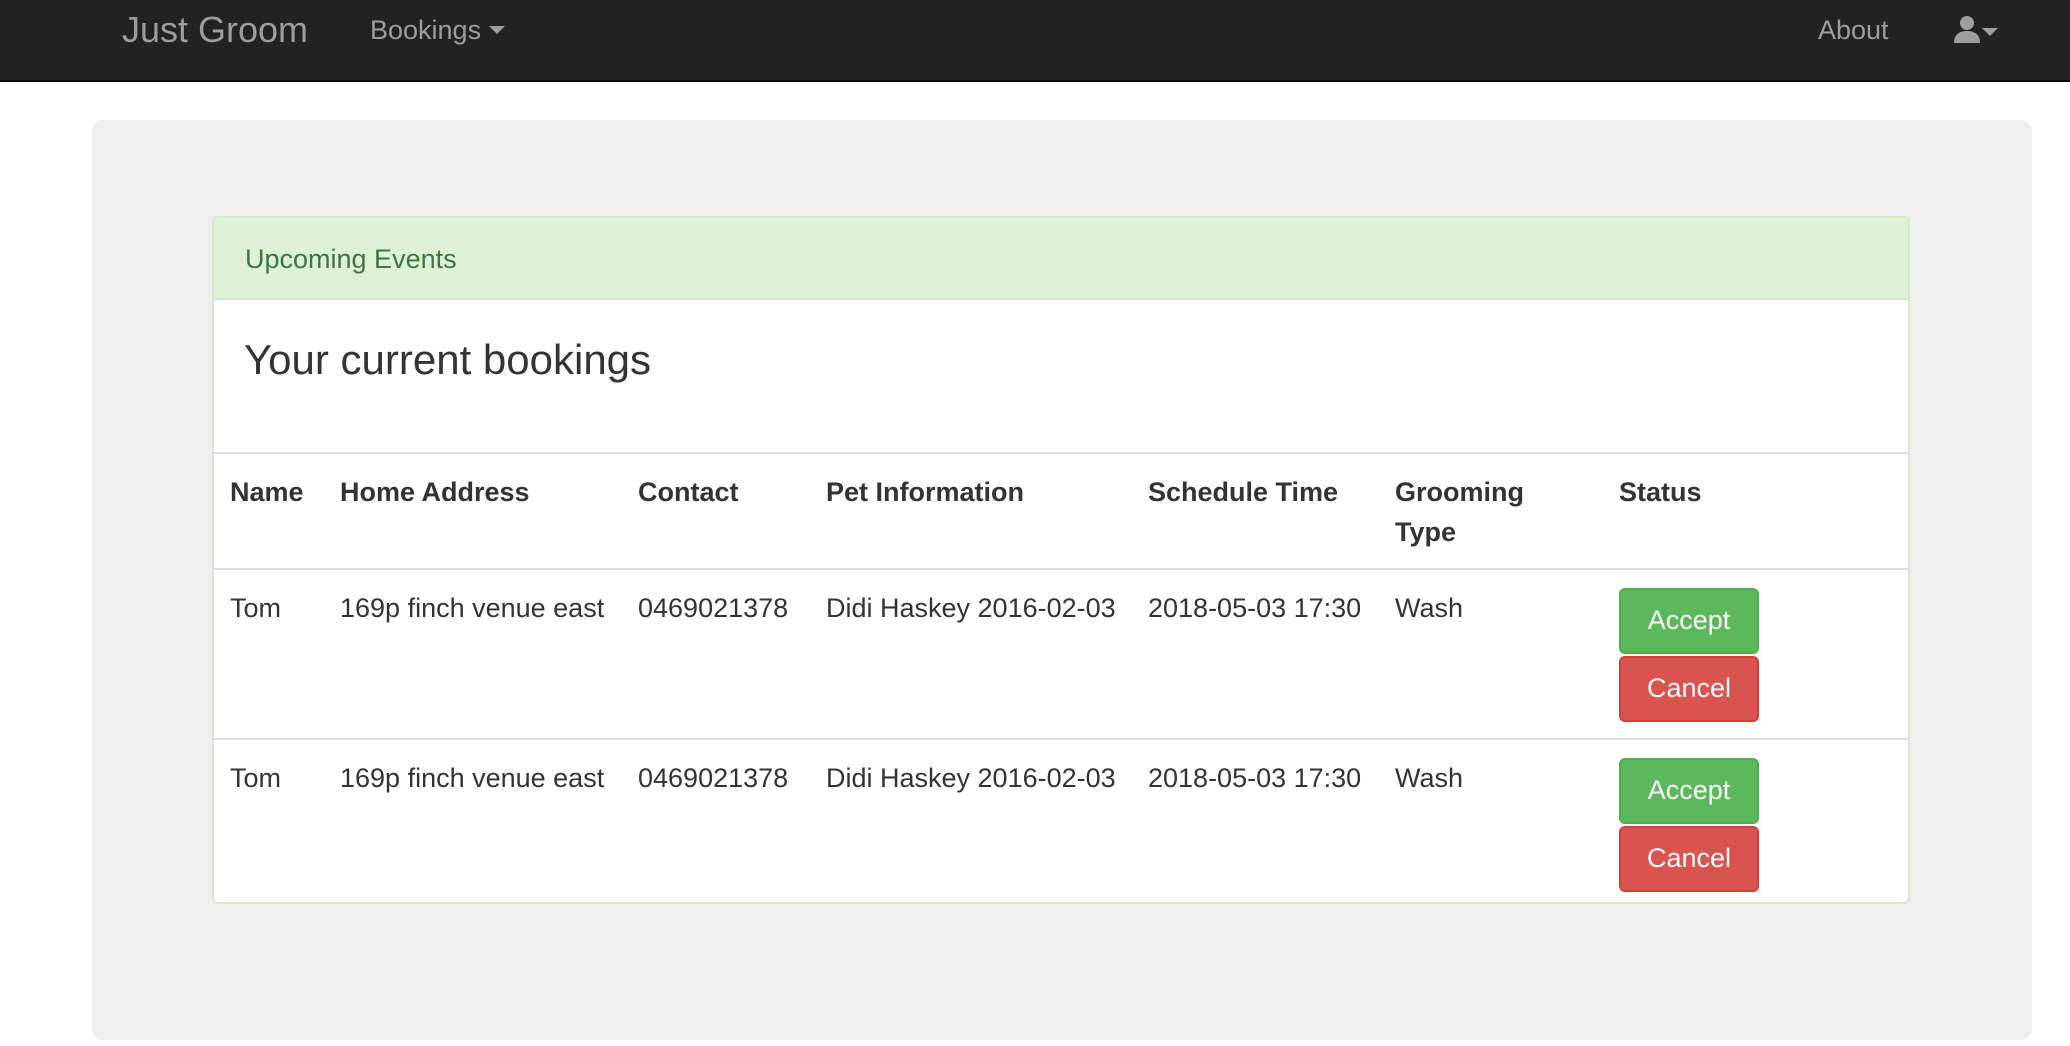  Describe the element at coordinates (215, 30) in the screenshot. I see `brand-link: Just Groom` at that location.